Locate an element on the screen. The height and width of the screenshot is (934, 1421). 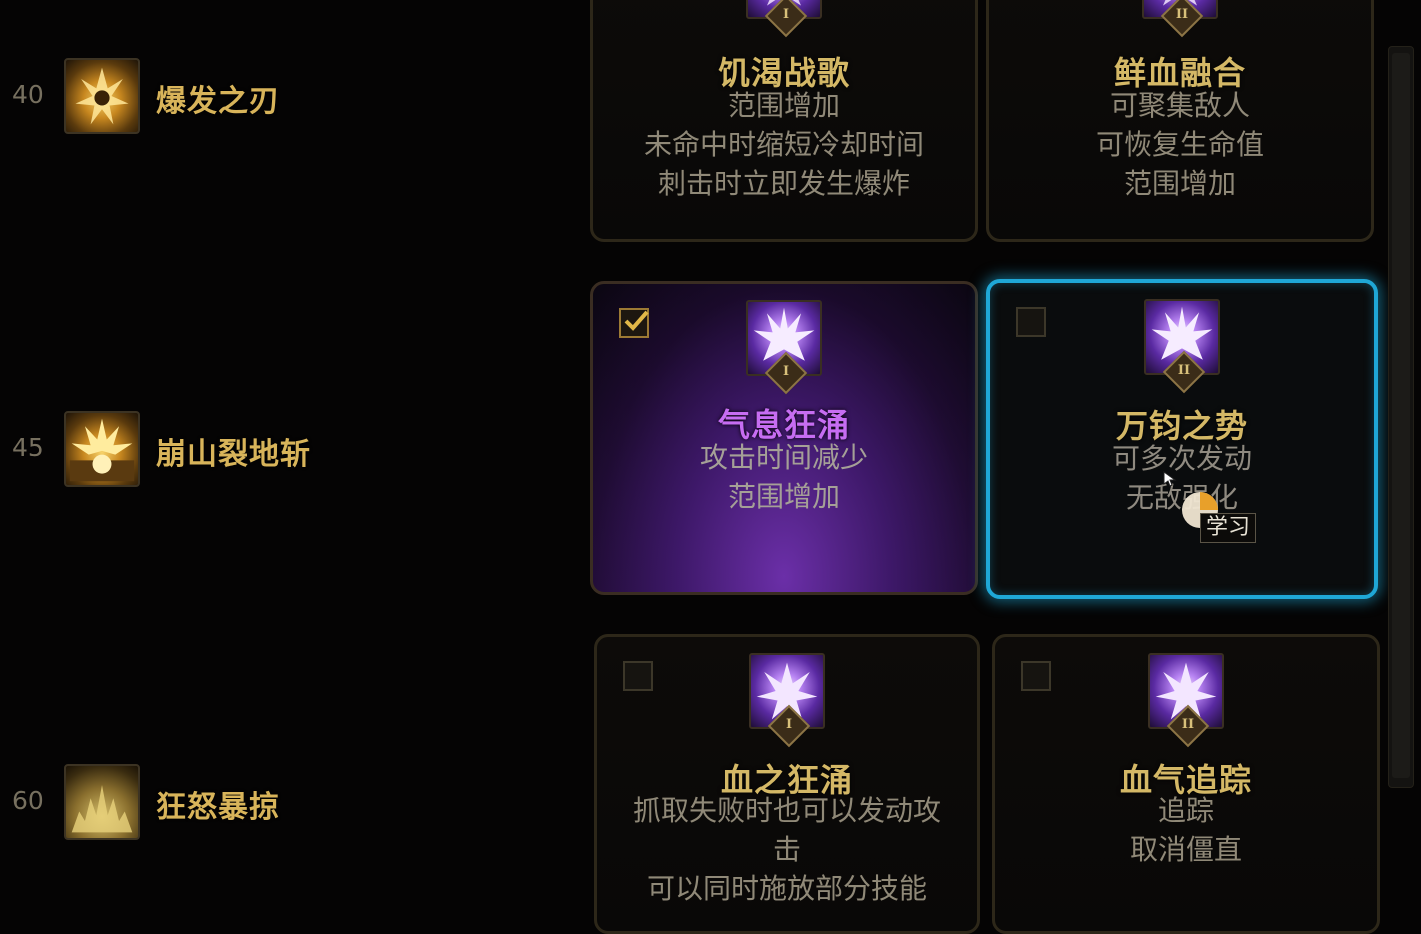
skill-row-60: 60 狂怒暴掠 is located at coordinates (280, 802).